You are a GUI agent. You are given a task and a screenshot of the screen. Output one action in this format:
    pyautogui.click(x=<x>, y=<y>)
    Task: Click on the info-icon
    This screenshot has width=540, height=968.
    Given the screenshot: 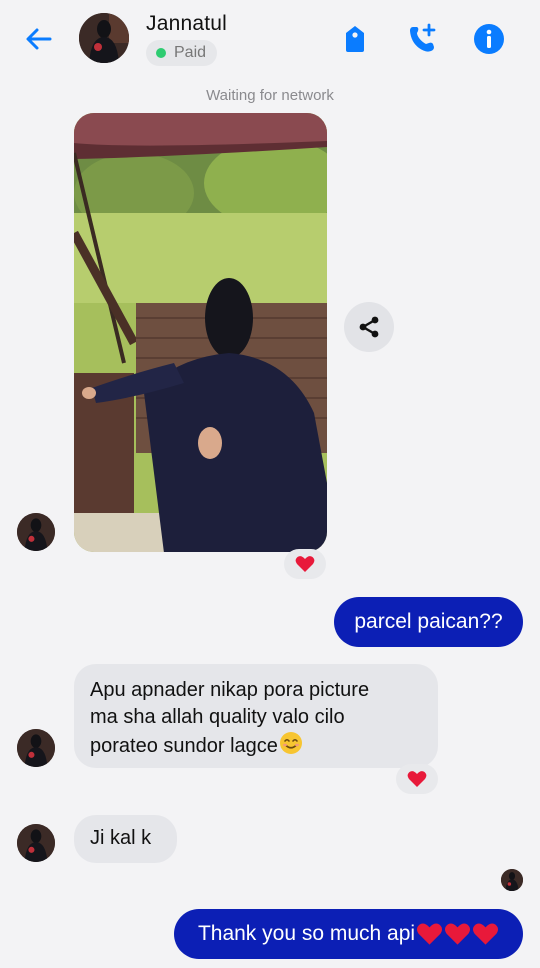 What is the action you would take?
    pyautogui.click(x=489, y=39)
    